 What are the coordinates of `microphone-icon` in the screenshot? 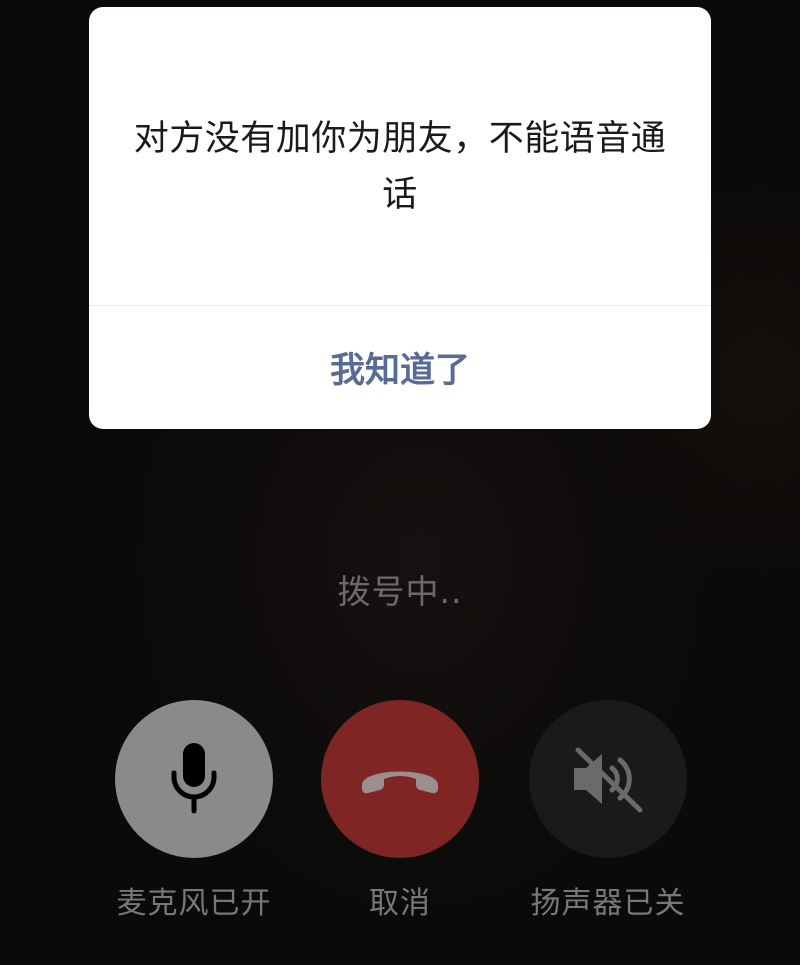 It's located at (194, 778).